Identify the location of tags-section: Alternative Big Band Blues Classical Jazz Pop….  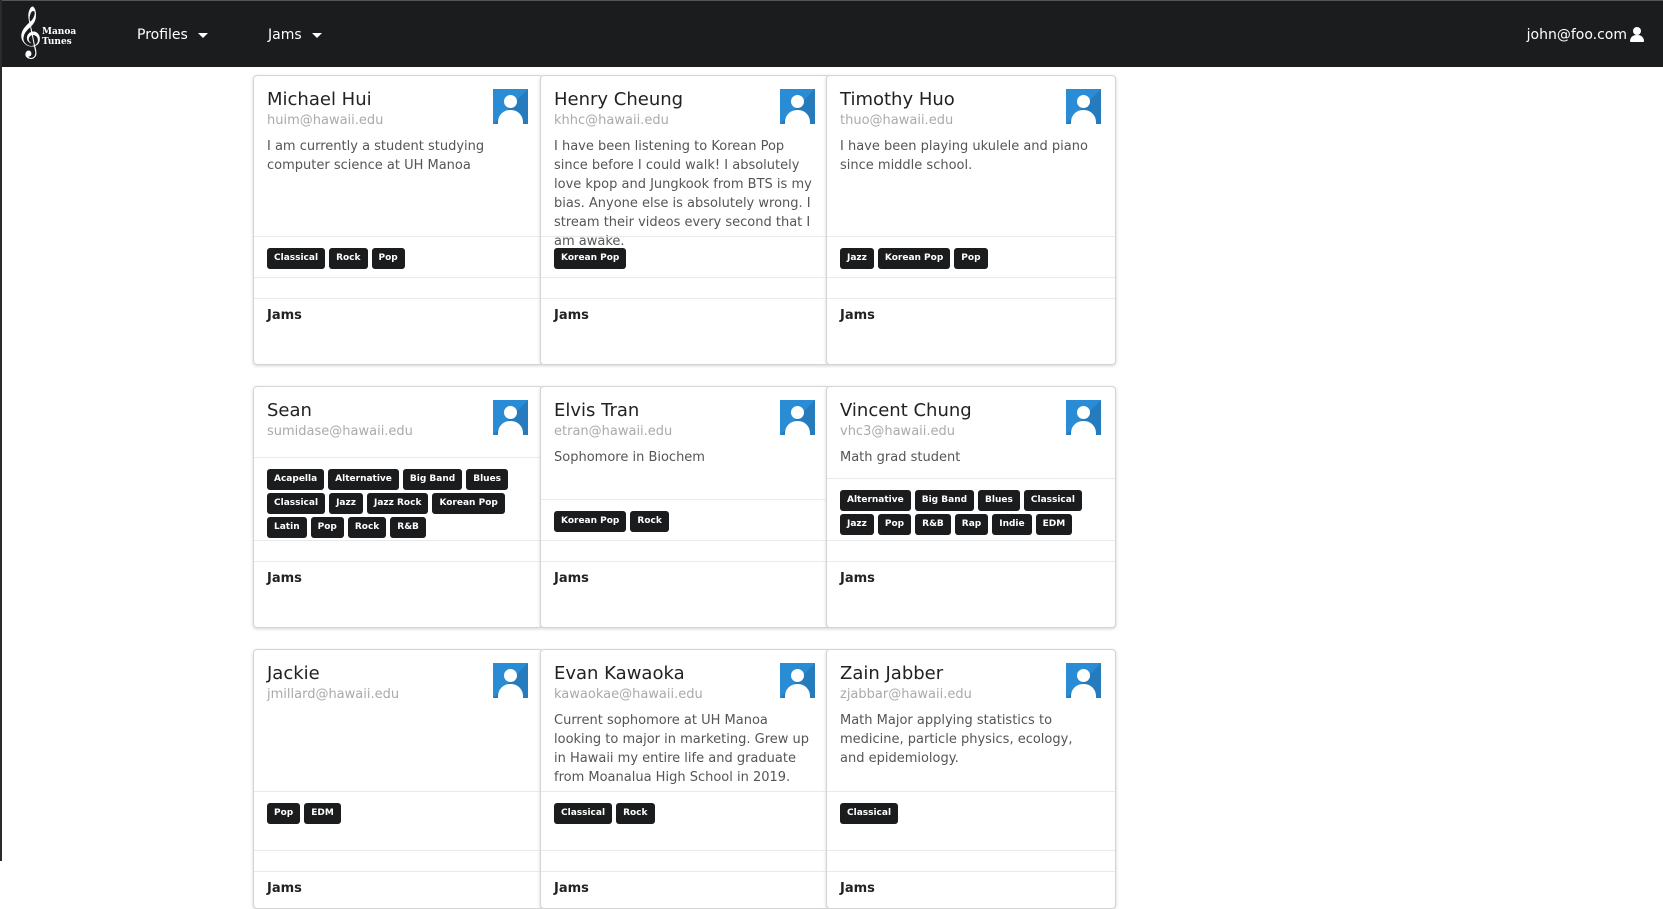
(971, 506).